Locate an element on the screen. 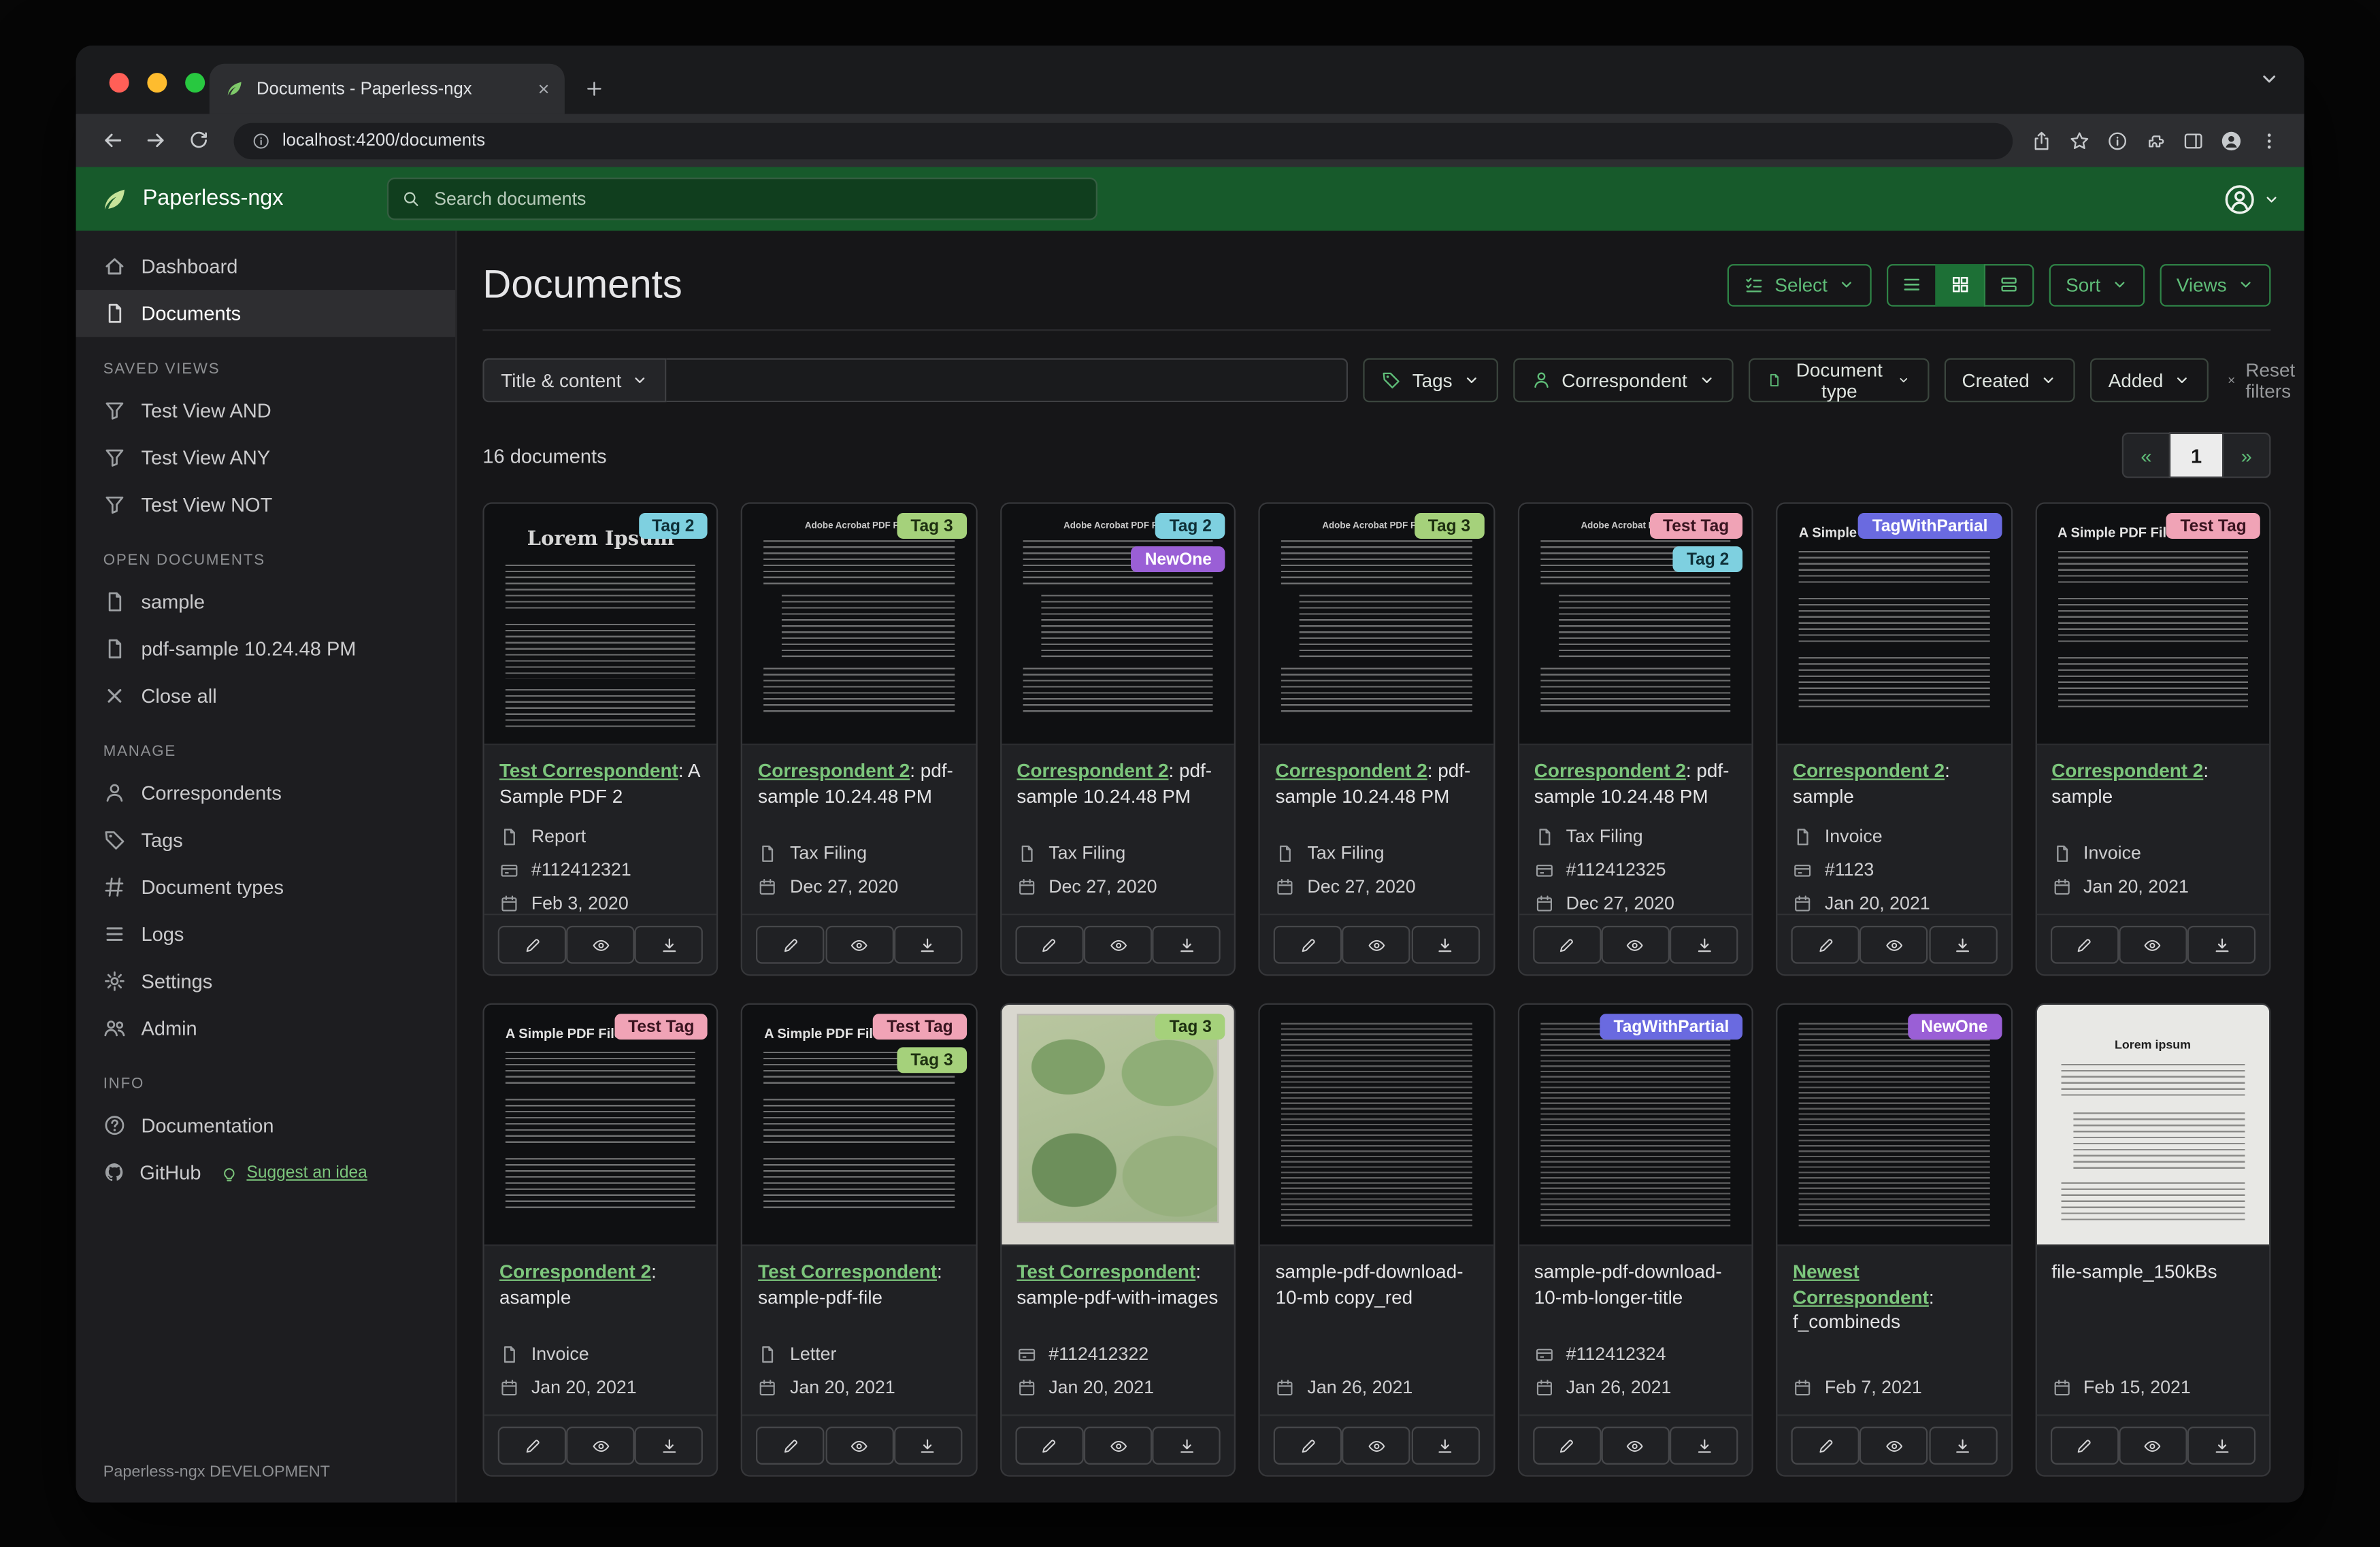 The height and width of the screenshot is (1547, 2380). document-thumbnail: A Simple PDF File Test Tag is located at coordinates (2153, 625).